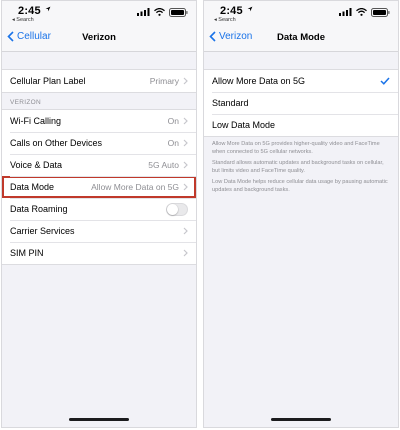  What do you see at coordinates (301, 38) in the screenshot?
I see `navigation-bar: Verizon Data Mode` at bounding box center [301, 38].